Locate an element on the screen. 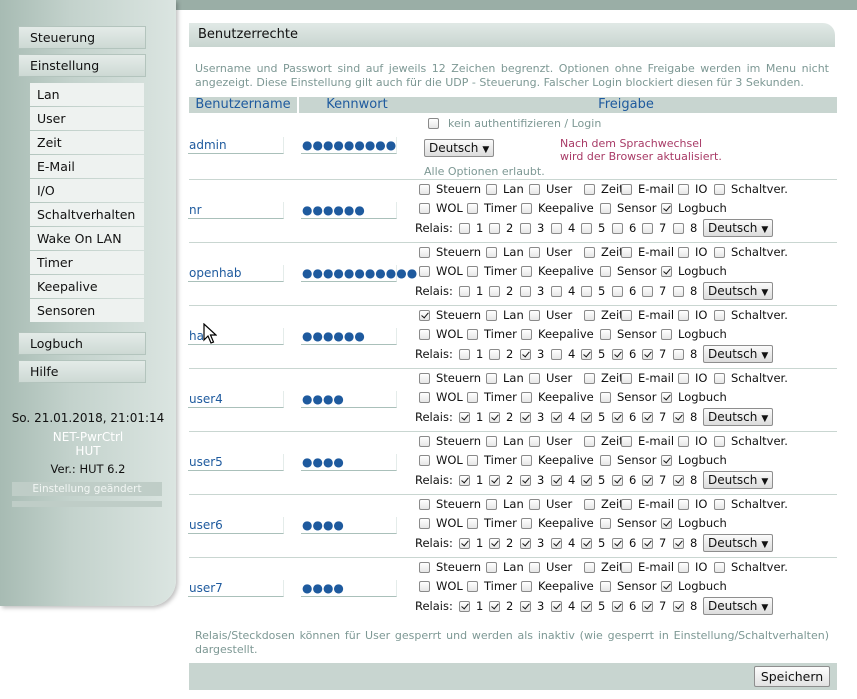 Image resolution: width=857 pixels, height=699 pixels. submenu-item-wake-on-lan: Wake On LAN is located at coordinates (87, 238).